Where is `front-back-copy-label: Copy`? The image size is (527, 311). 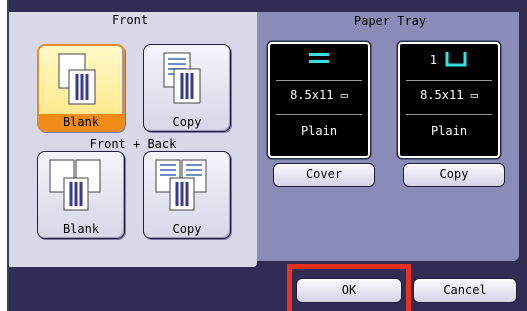
front-back-copy-label: Copy is located at coordinates (187, 229).